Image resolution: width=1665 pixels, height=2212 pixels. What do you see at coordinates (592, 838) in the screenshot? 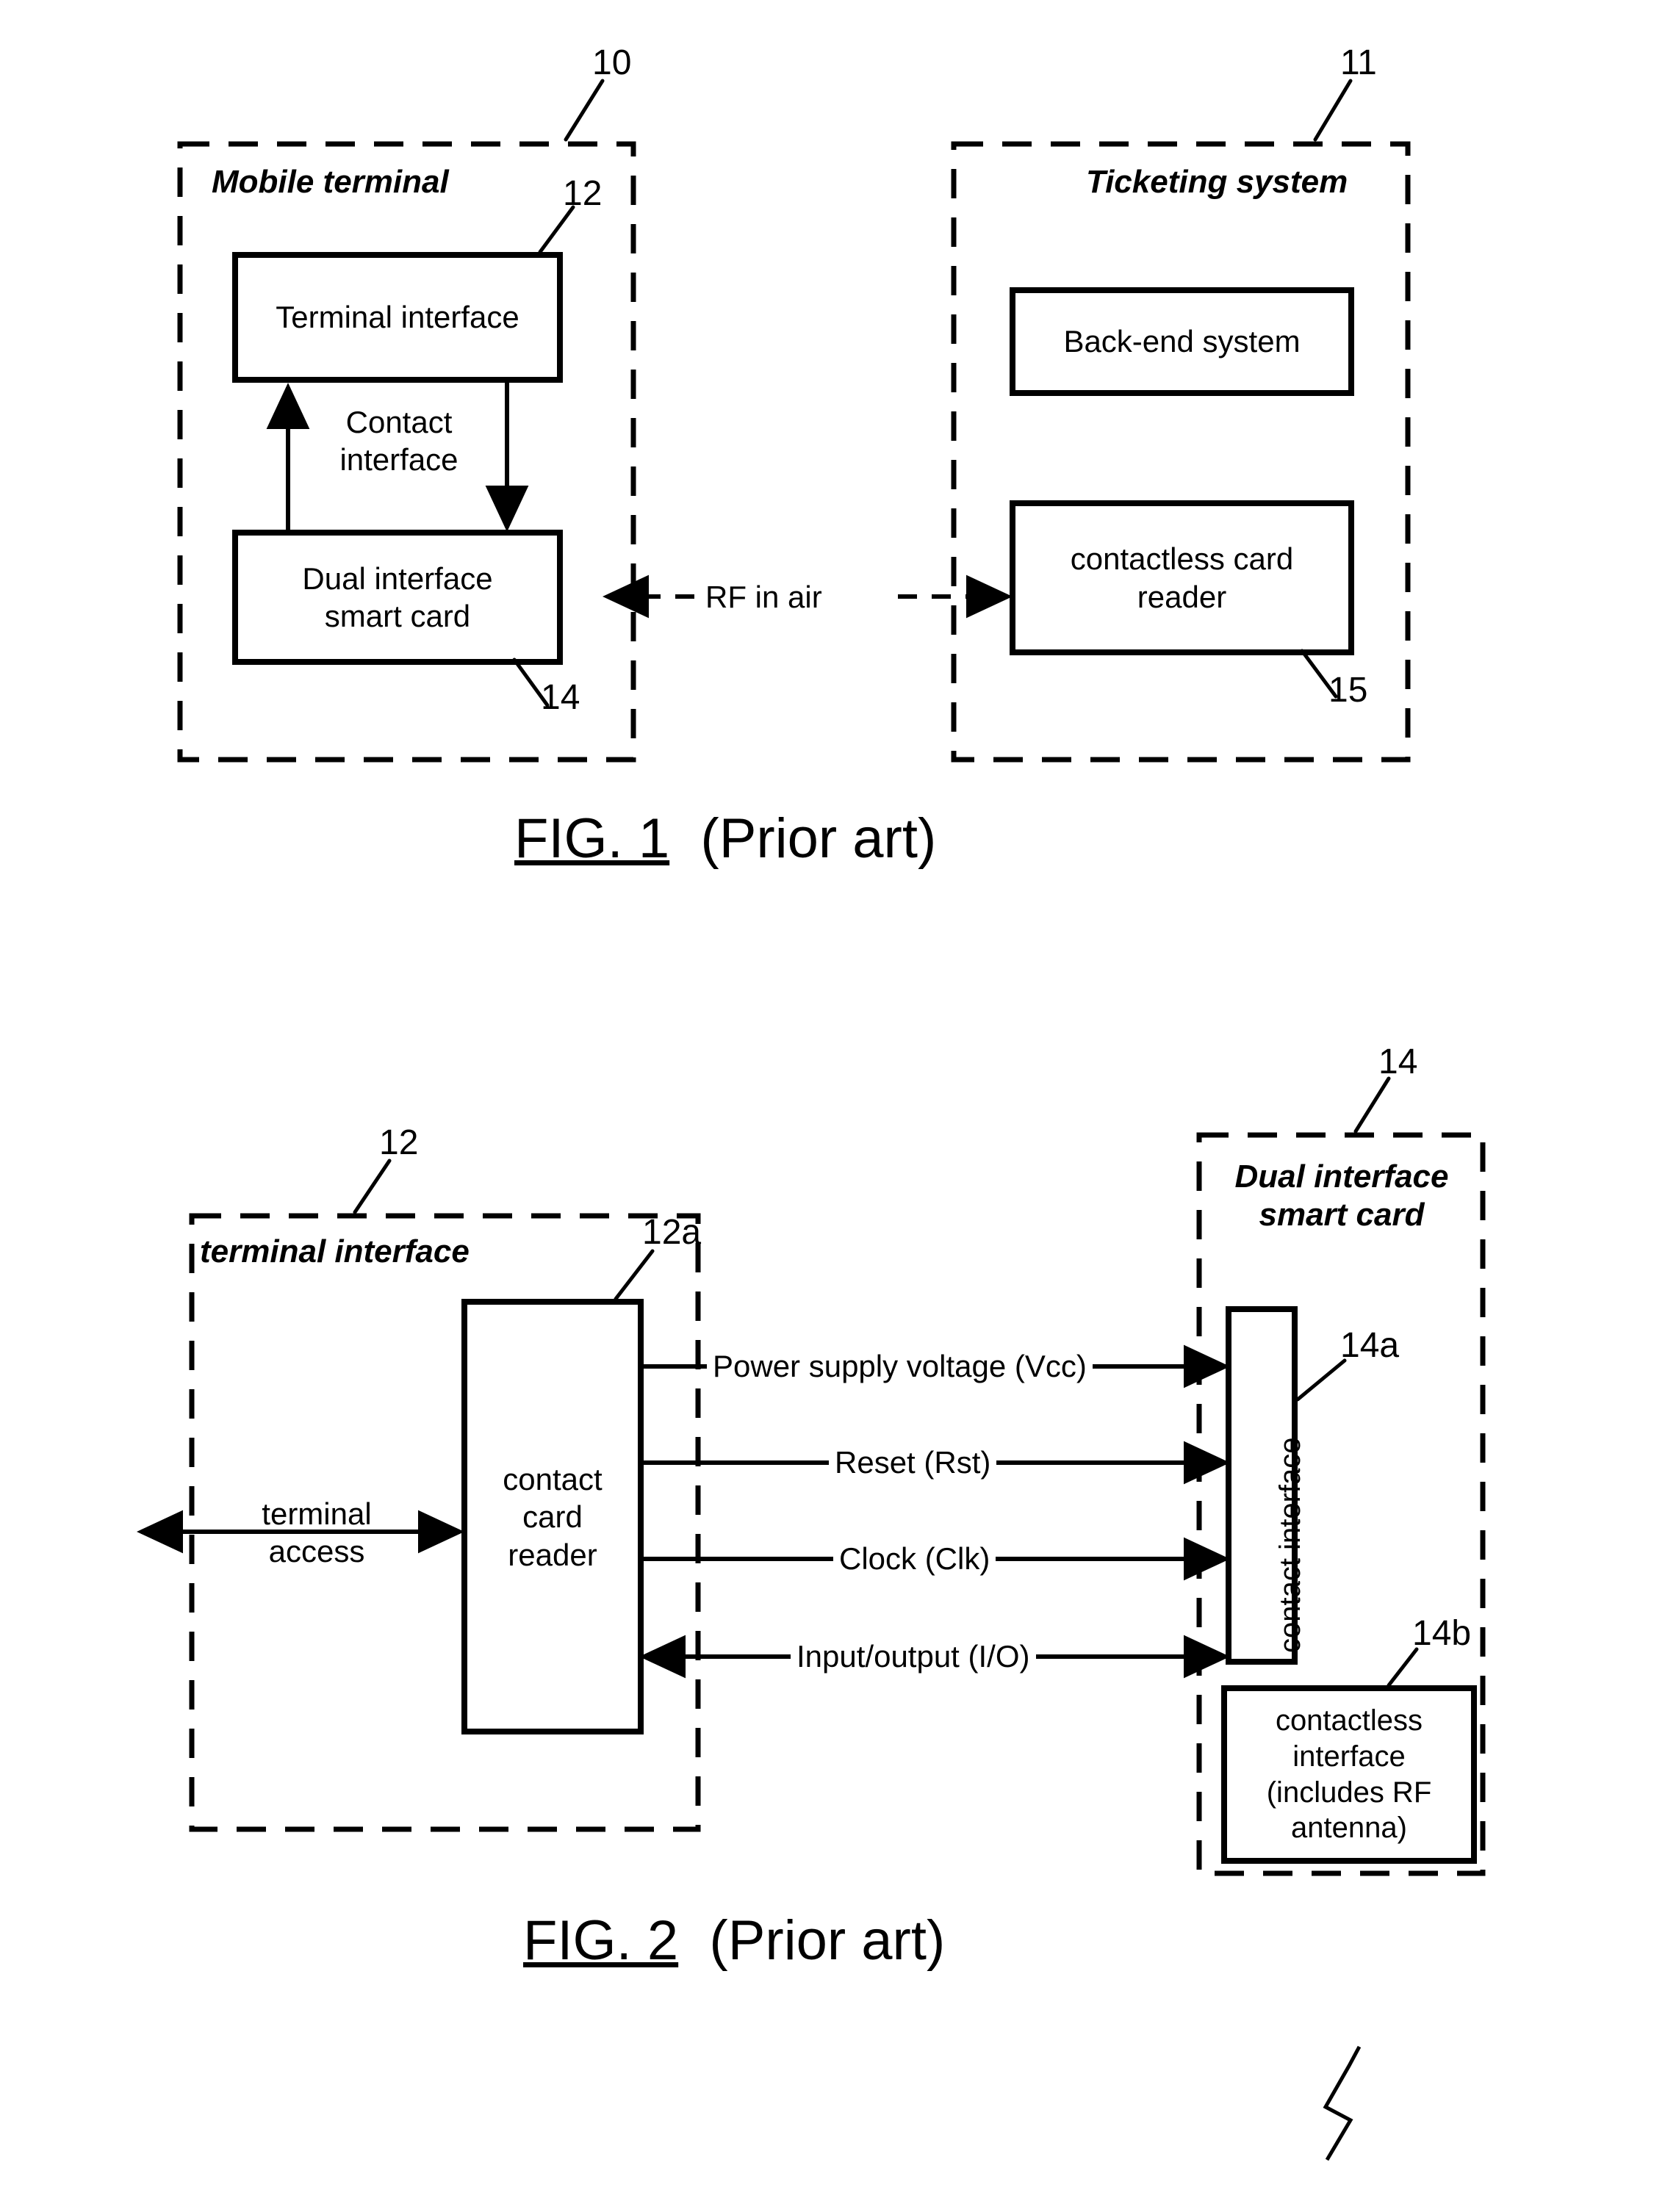
I see `figure-caption-1-main: FIG. 1` at bounding box center [592, 838].